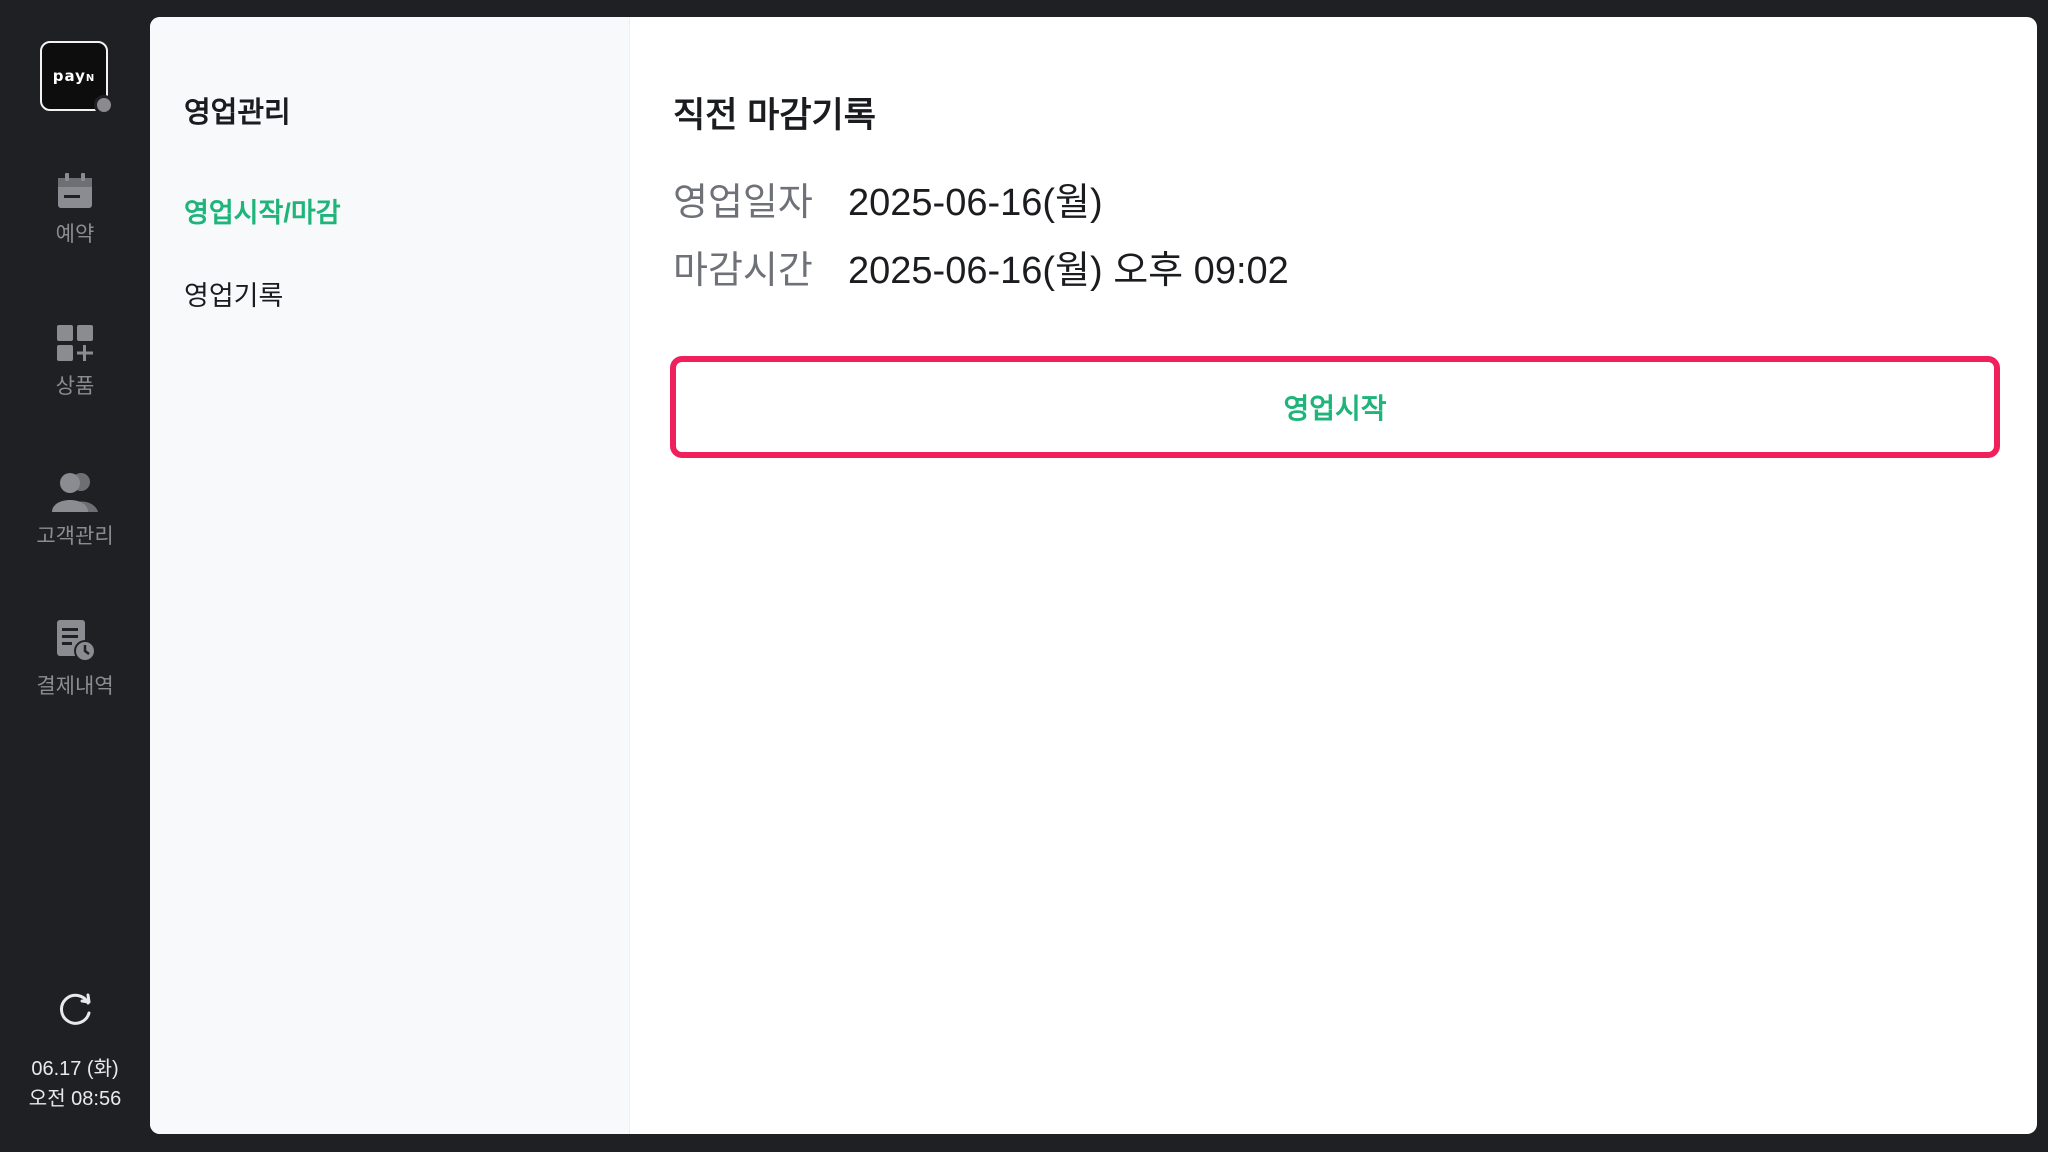 This screenshot has width=2048, height=1152. I want to click on close-time-row: 마감시간 2025-06-16(월) 오후 09:02, so click(981, 266).